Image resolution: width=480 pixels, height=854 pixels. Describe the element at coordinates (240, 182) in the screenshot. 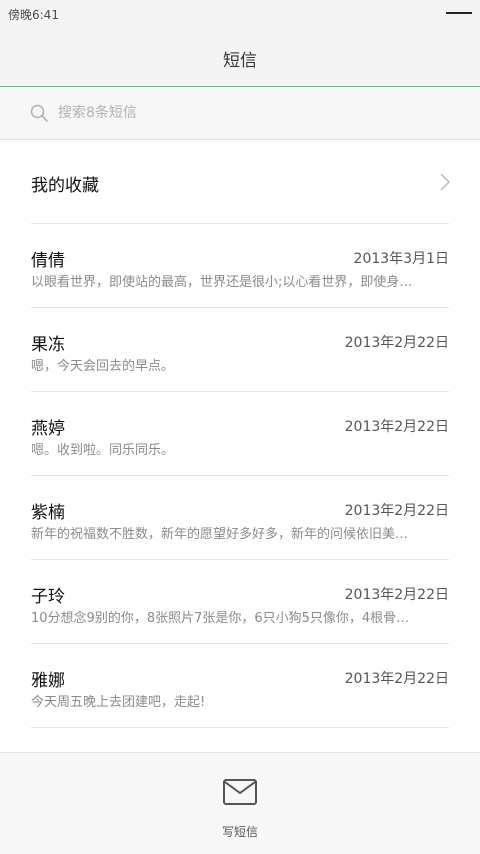

I see `favorites-row: 我的收藏` at that location.